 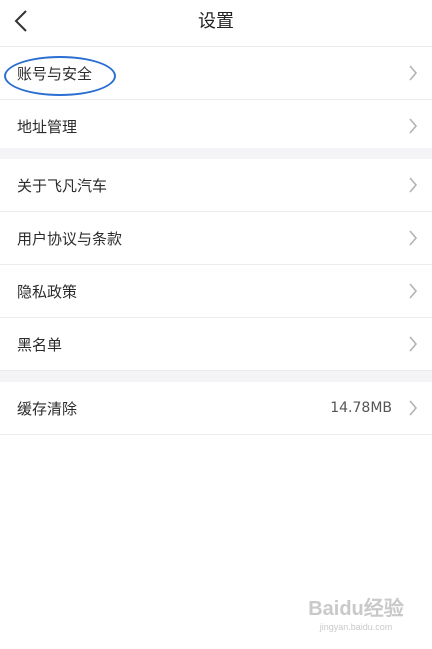 What do you see at coordinates (356, 609) in the screenshot?
I see `watermark-title: Baidu经验` at bounding box center [356, 609].